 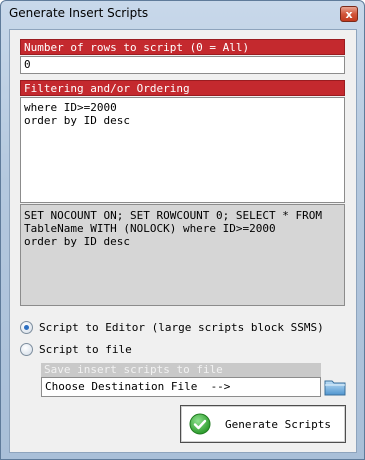 I want to click on rows-input: 0, so click(x=182, y=65).